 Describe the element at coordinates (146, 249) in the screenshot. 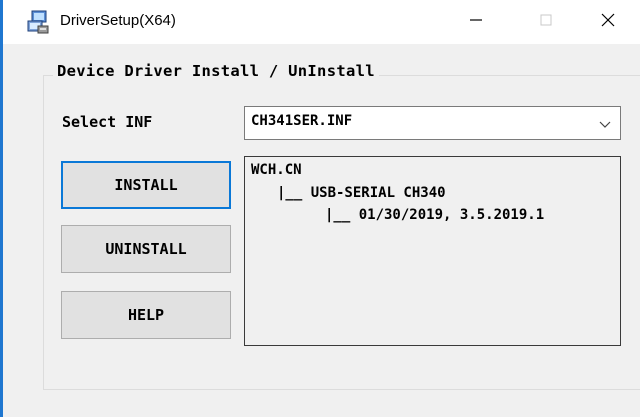

I see `uninstall-button: UNINSTALL` at that location.